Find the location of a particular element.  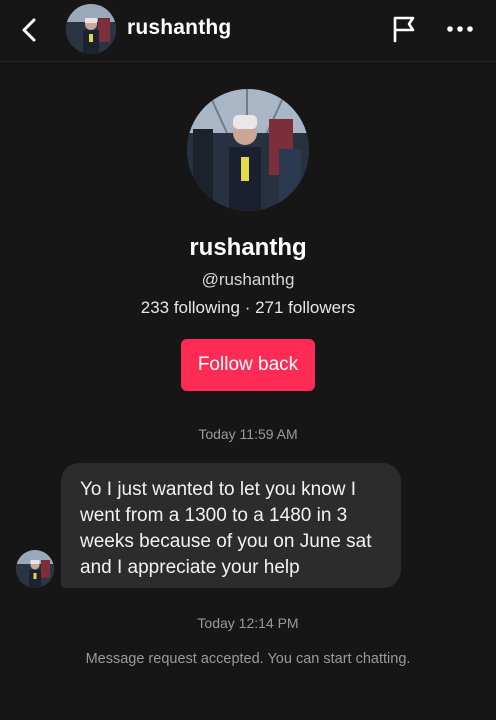

profile-name: rushanthg is located at coordinates (248, 247).